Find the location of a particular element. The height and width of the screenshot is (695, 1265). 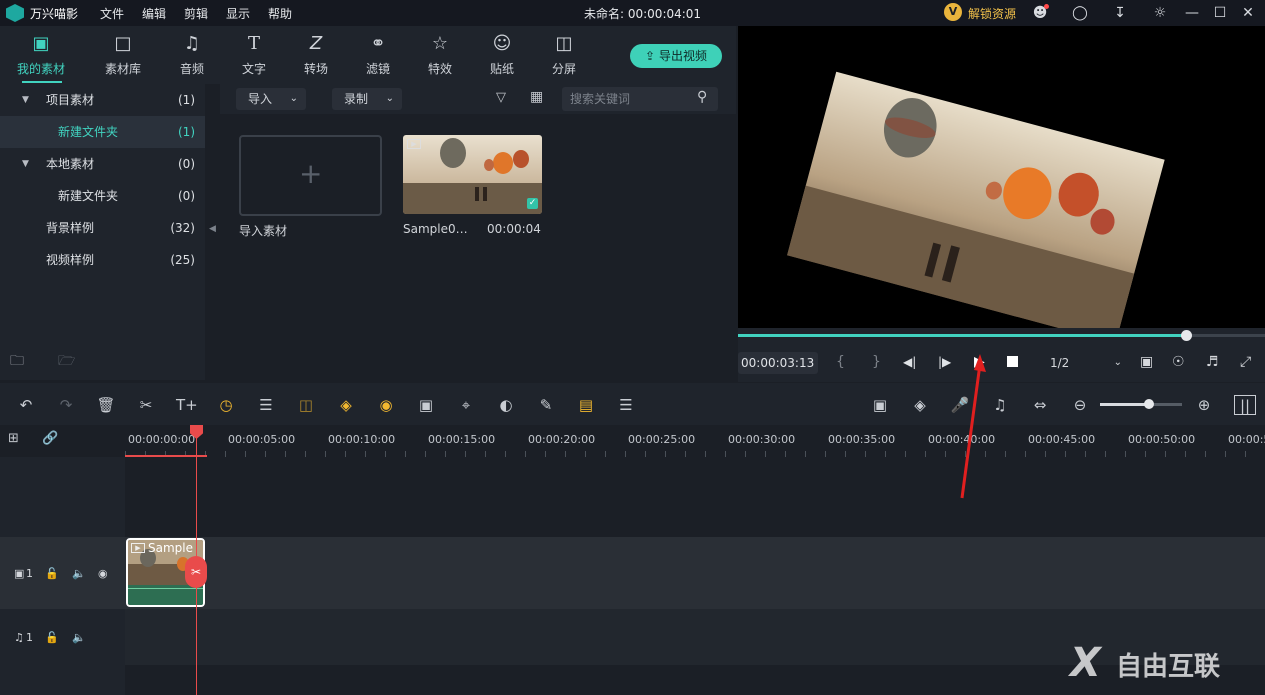

export-video-button: ⇪ 导出视频 is located at coordinates (676, 56).